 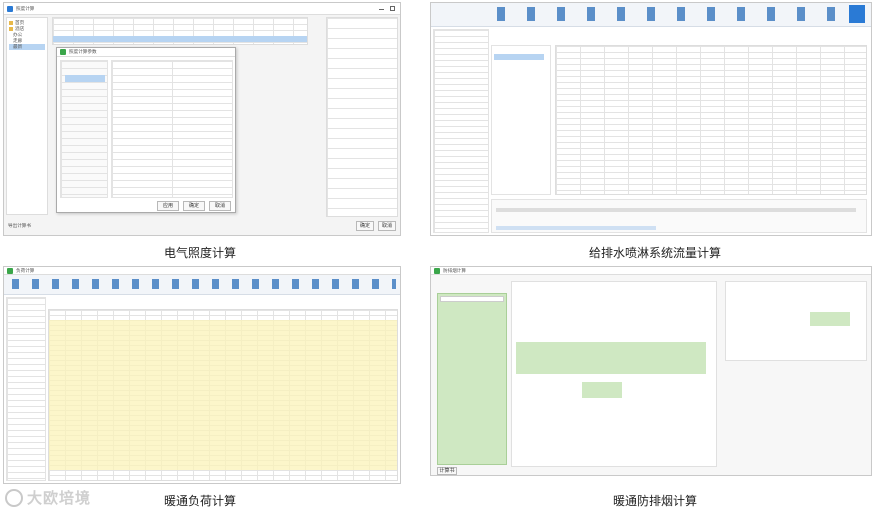 I want to click on tree-item-selected: 最新, so click(x=27, y=47).